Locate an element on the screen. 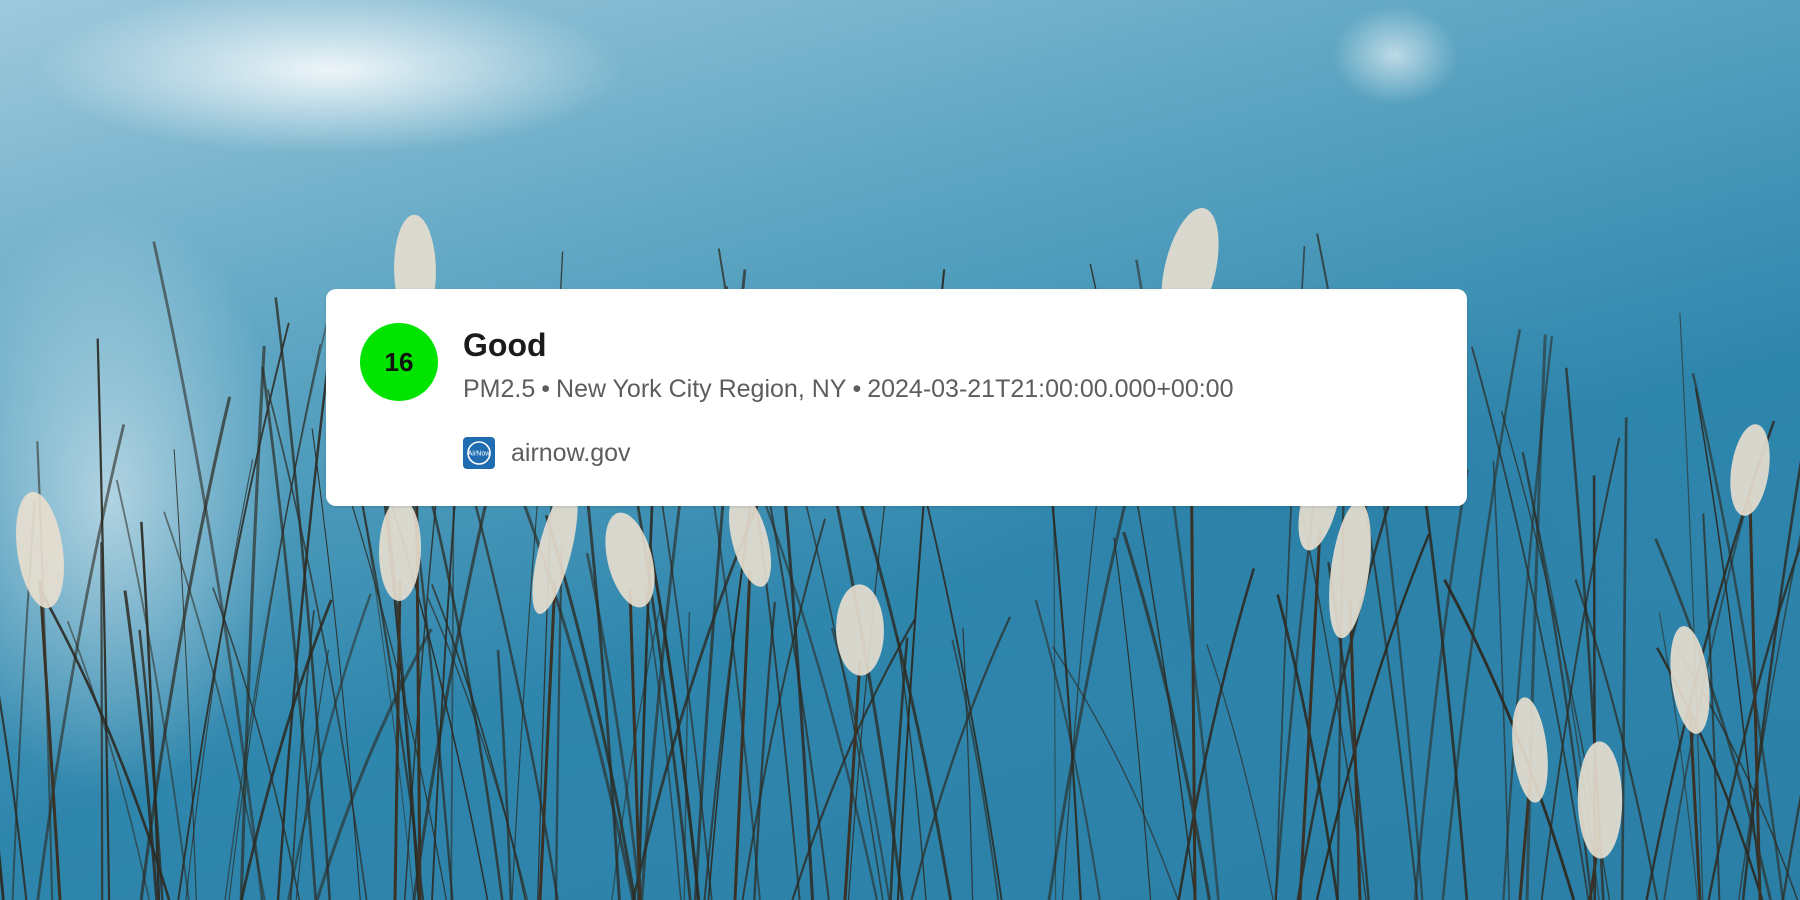 The image size is (1800, 900). source-link: AirNow airnow.gov is located at coordinates (547, 453).